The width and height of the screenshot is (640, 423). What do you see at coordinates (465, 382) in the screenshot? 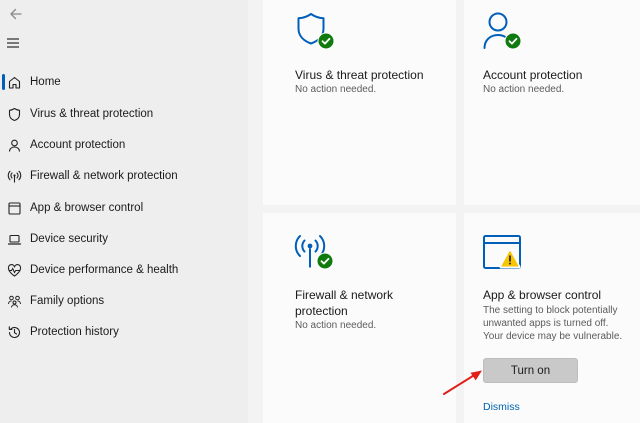
I see `annotation-arrow-icon` at bounding box center [465, 382].